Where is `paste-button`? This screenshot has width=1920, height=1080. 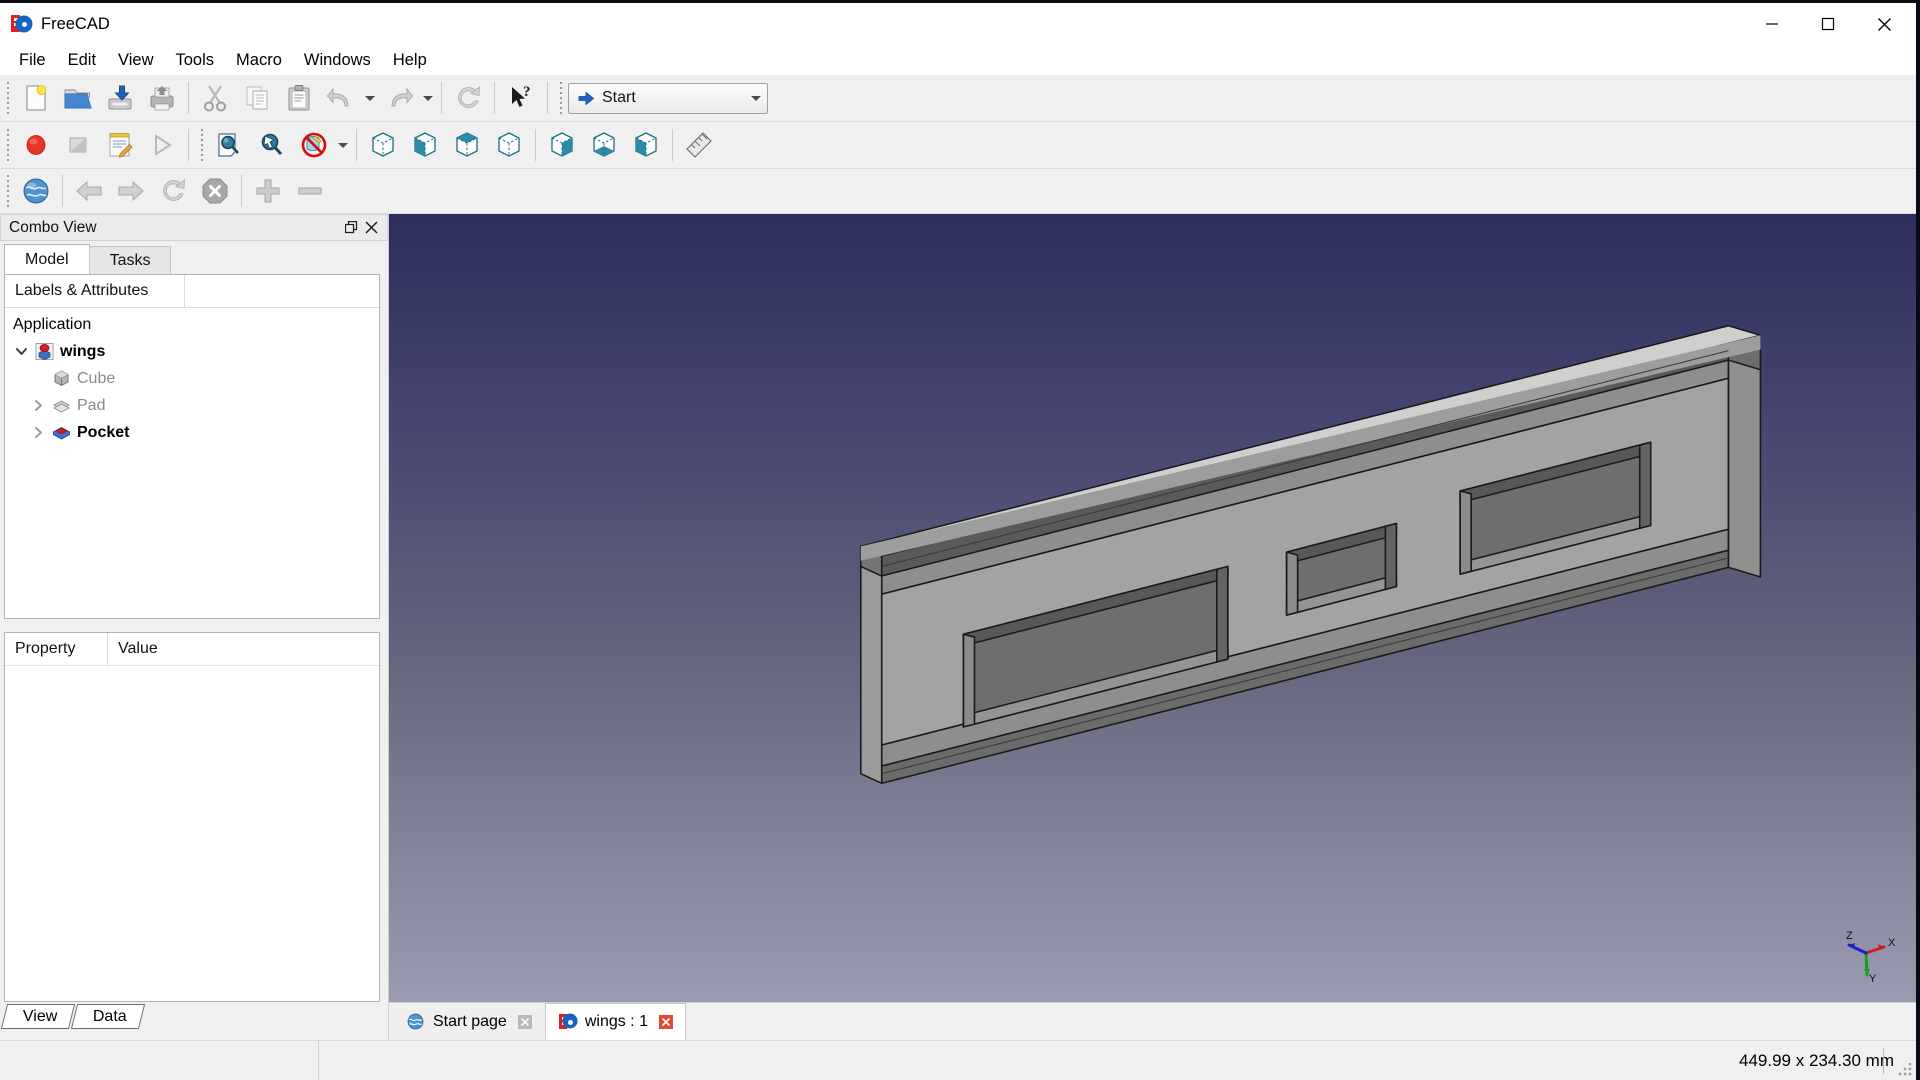
paste-button is located at coordinates (299, 98).